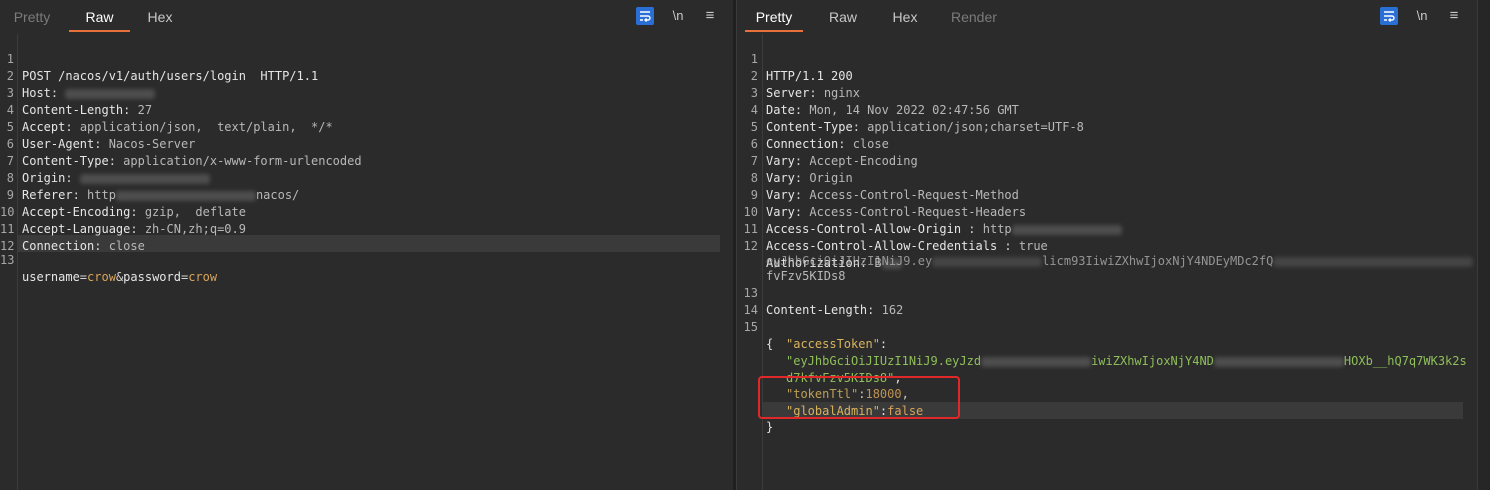  What do you see at coordinates (1107, 75) in the screenshot?
I see `response-header-row: 2 Server: nginx` at bounding box center [1107, 75].